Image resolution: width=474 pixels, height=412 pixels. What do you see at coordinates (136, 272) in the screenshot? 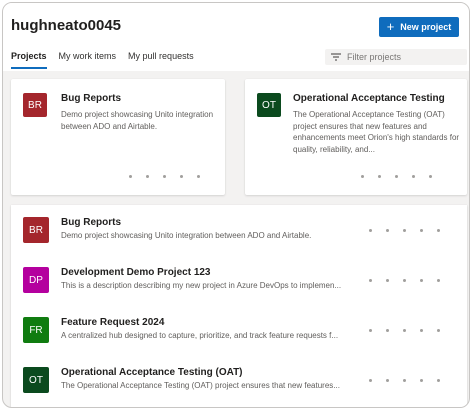
I see `project-name: Development Demo Project 123` at bounding box center [136, 272].